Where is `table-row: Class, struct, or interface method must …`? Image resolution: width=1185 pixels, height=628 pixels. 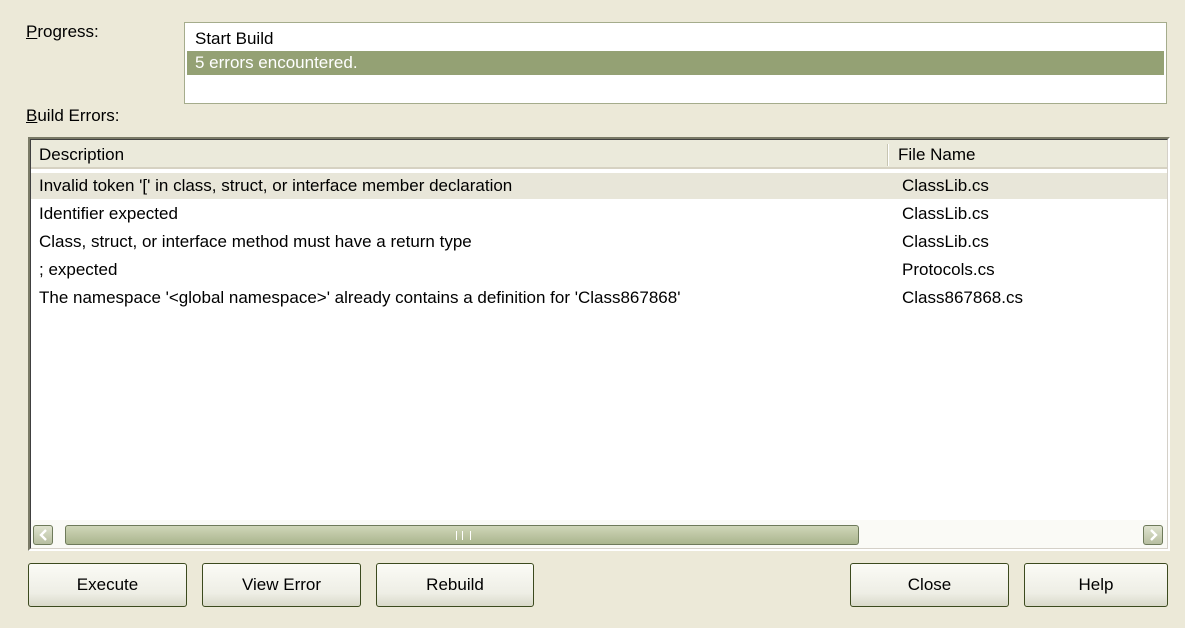
table-row: Class, struct, or interface method must … is located at coordinates (599, 242).